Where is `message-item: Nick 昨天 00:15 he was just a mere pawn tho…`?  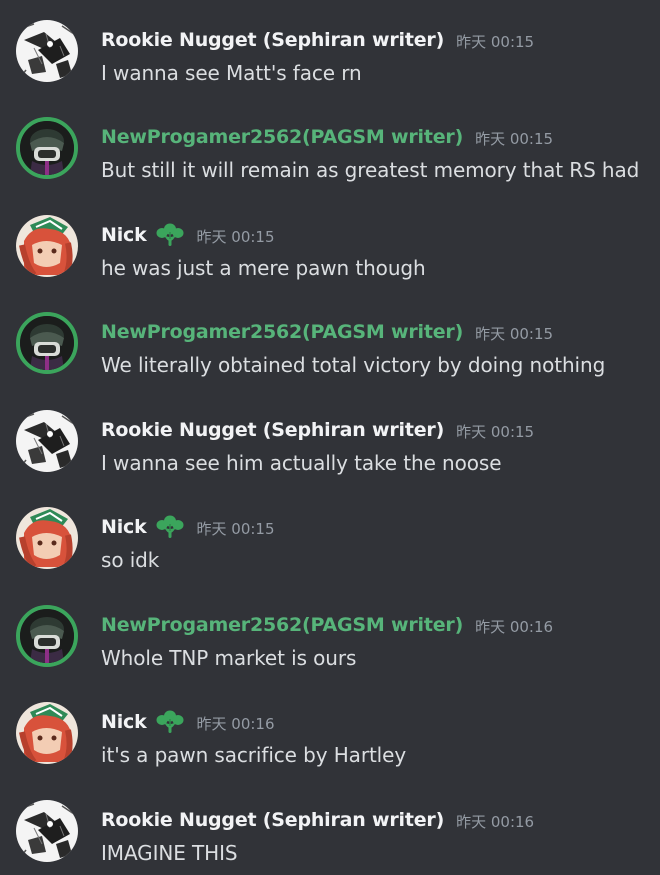 message-item: Nick 昨天 00:15 he was just a mere pawn tho… is located at coordinates (330, 247).